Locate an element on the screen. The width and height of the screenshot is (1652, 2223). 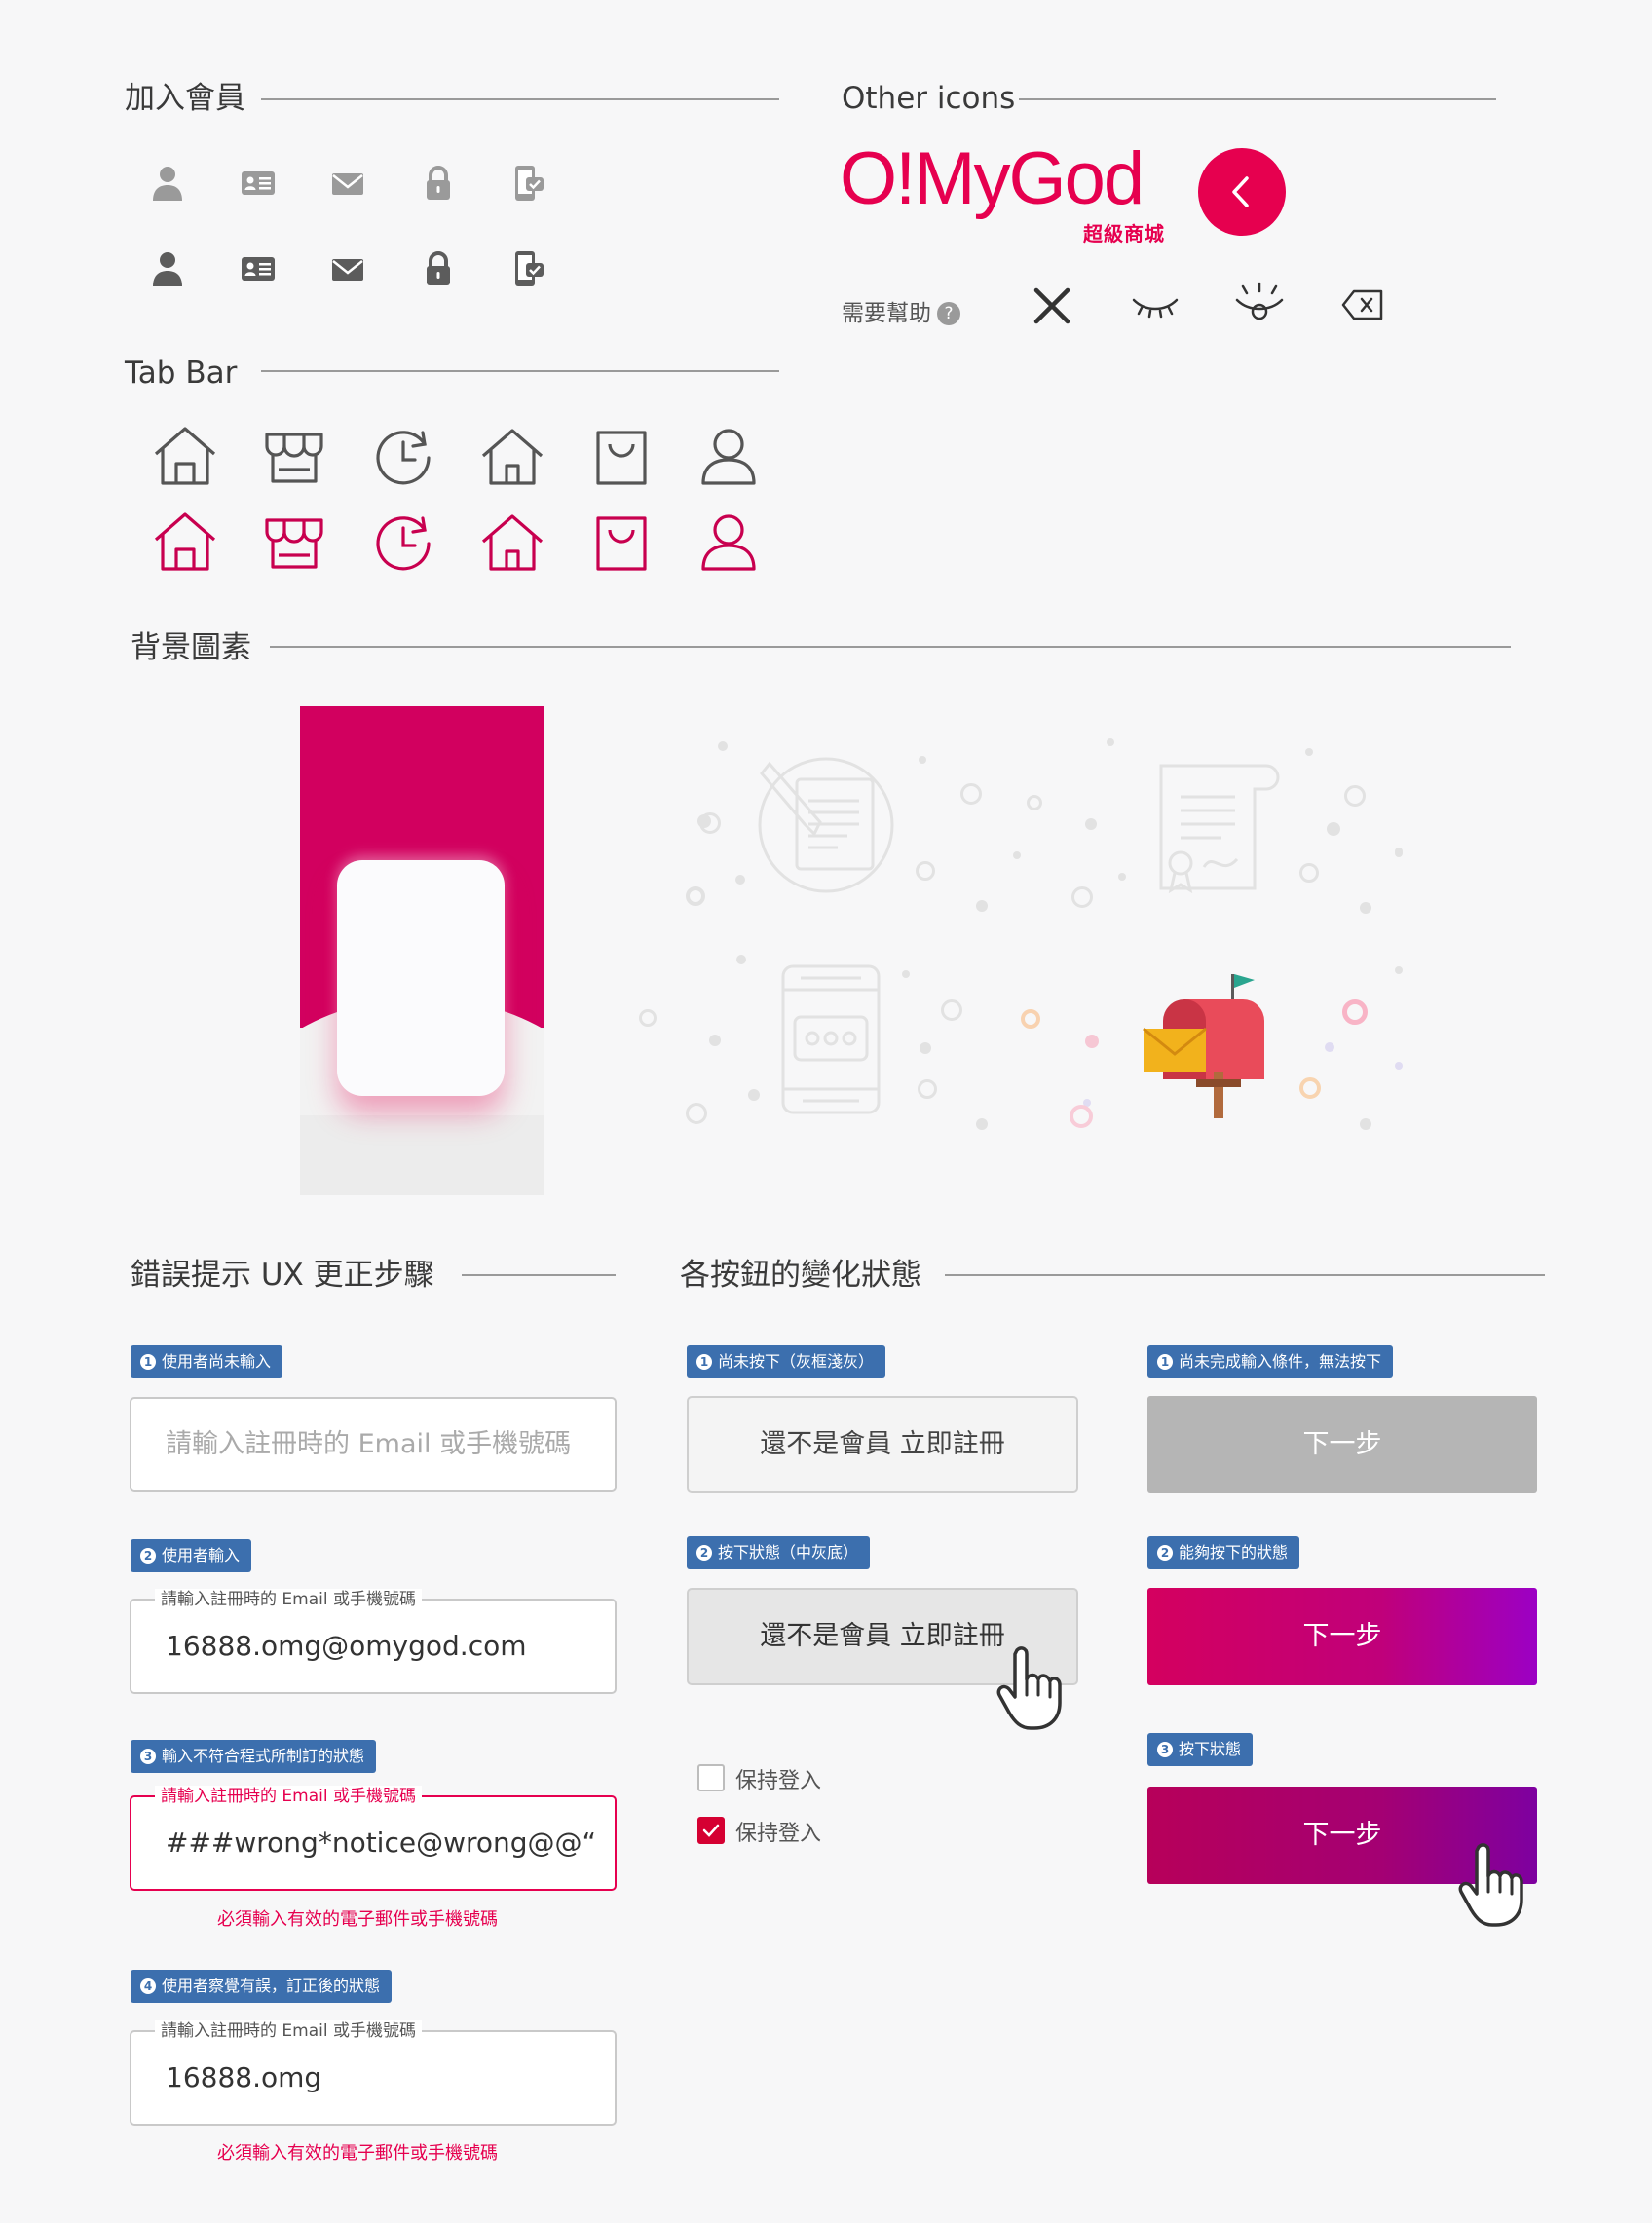
home-icon-active is located at coordinates (185, 542).